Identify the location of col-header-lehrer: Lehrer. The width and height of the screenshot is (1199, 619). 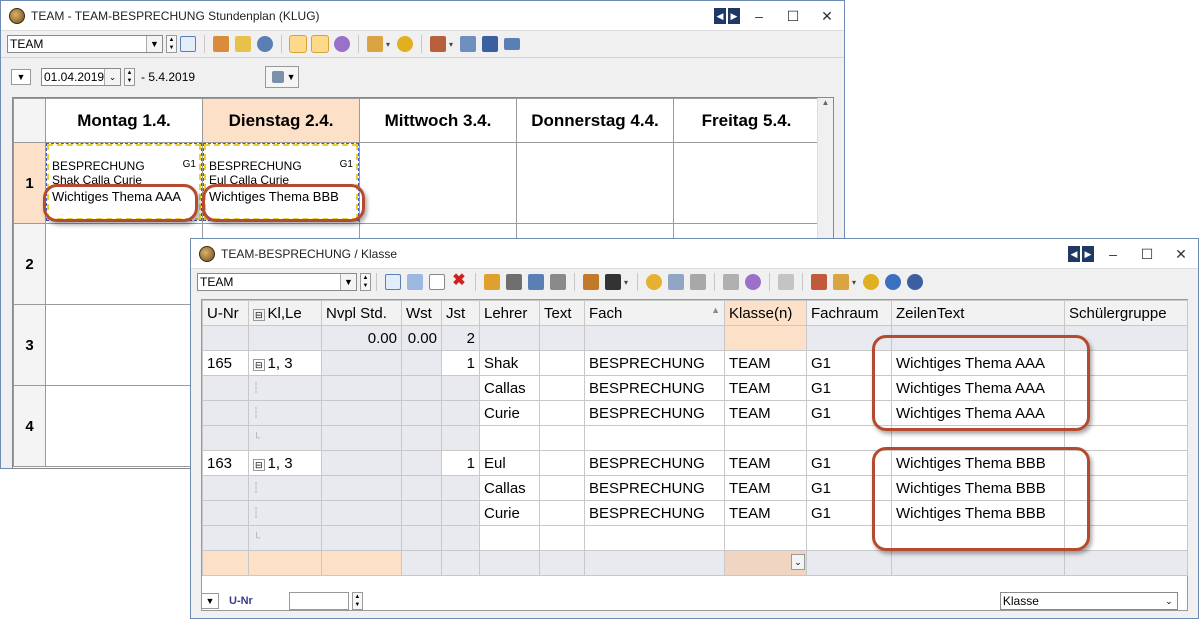
(509, 313).